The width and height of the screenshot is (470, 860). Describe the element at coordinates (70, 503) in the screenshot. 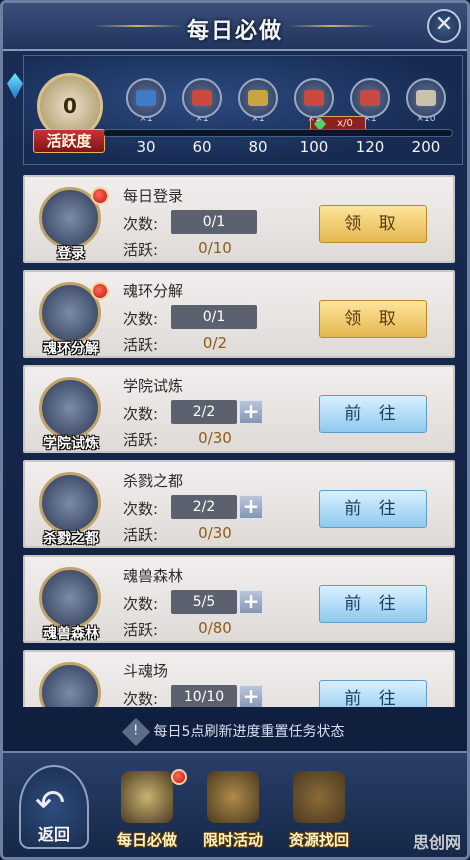

I see `goblet-icon` at that location.